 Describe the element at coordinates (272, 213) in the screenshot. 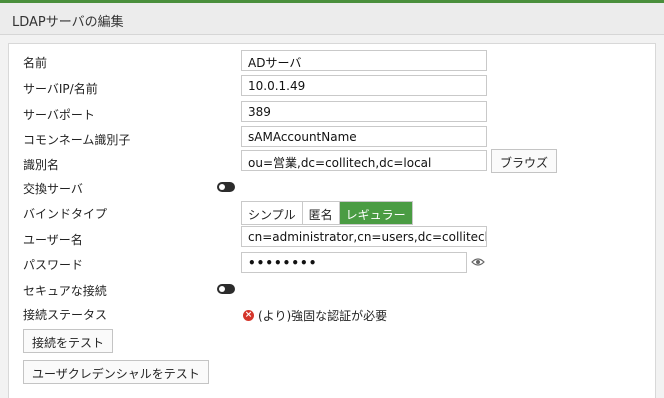

I see `bind-option-simple: シンプル` at that location.